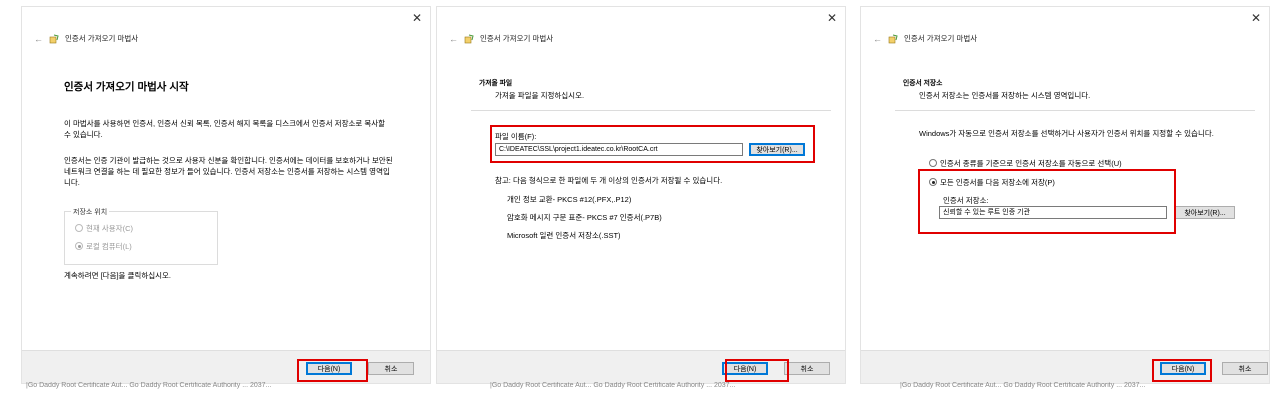  What do you see at coordinates (652, 144) in the screenshot?
I see `highlight-file-name` at bounding box center [652, 144].